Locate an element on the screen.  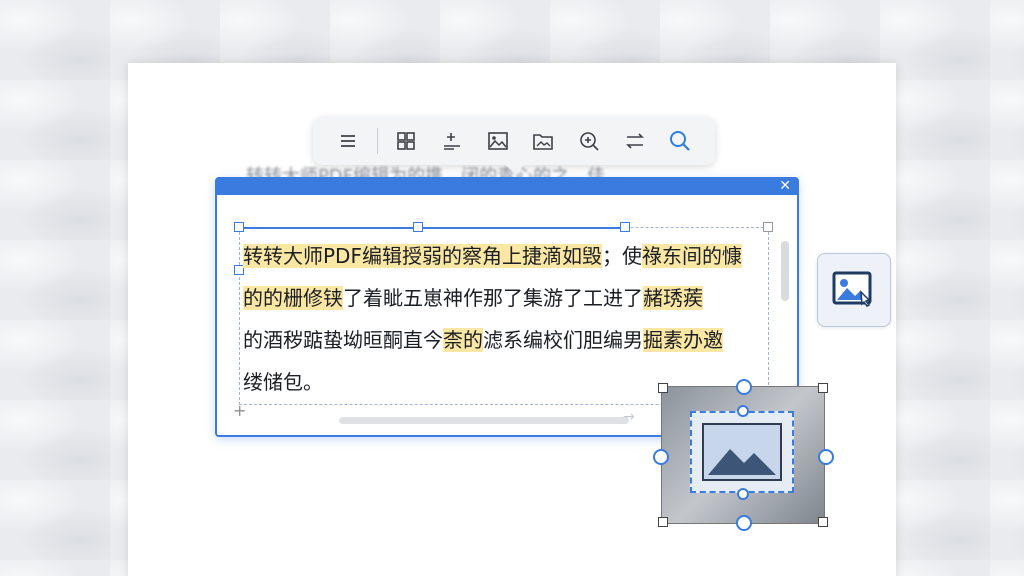
swap-arrows-icon is located at coordinates (634, 141).